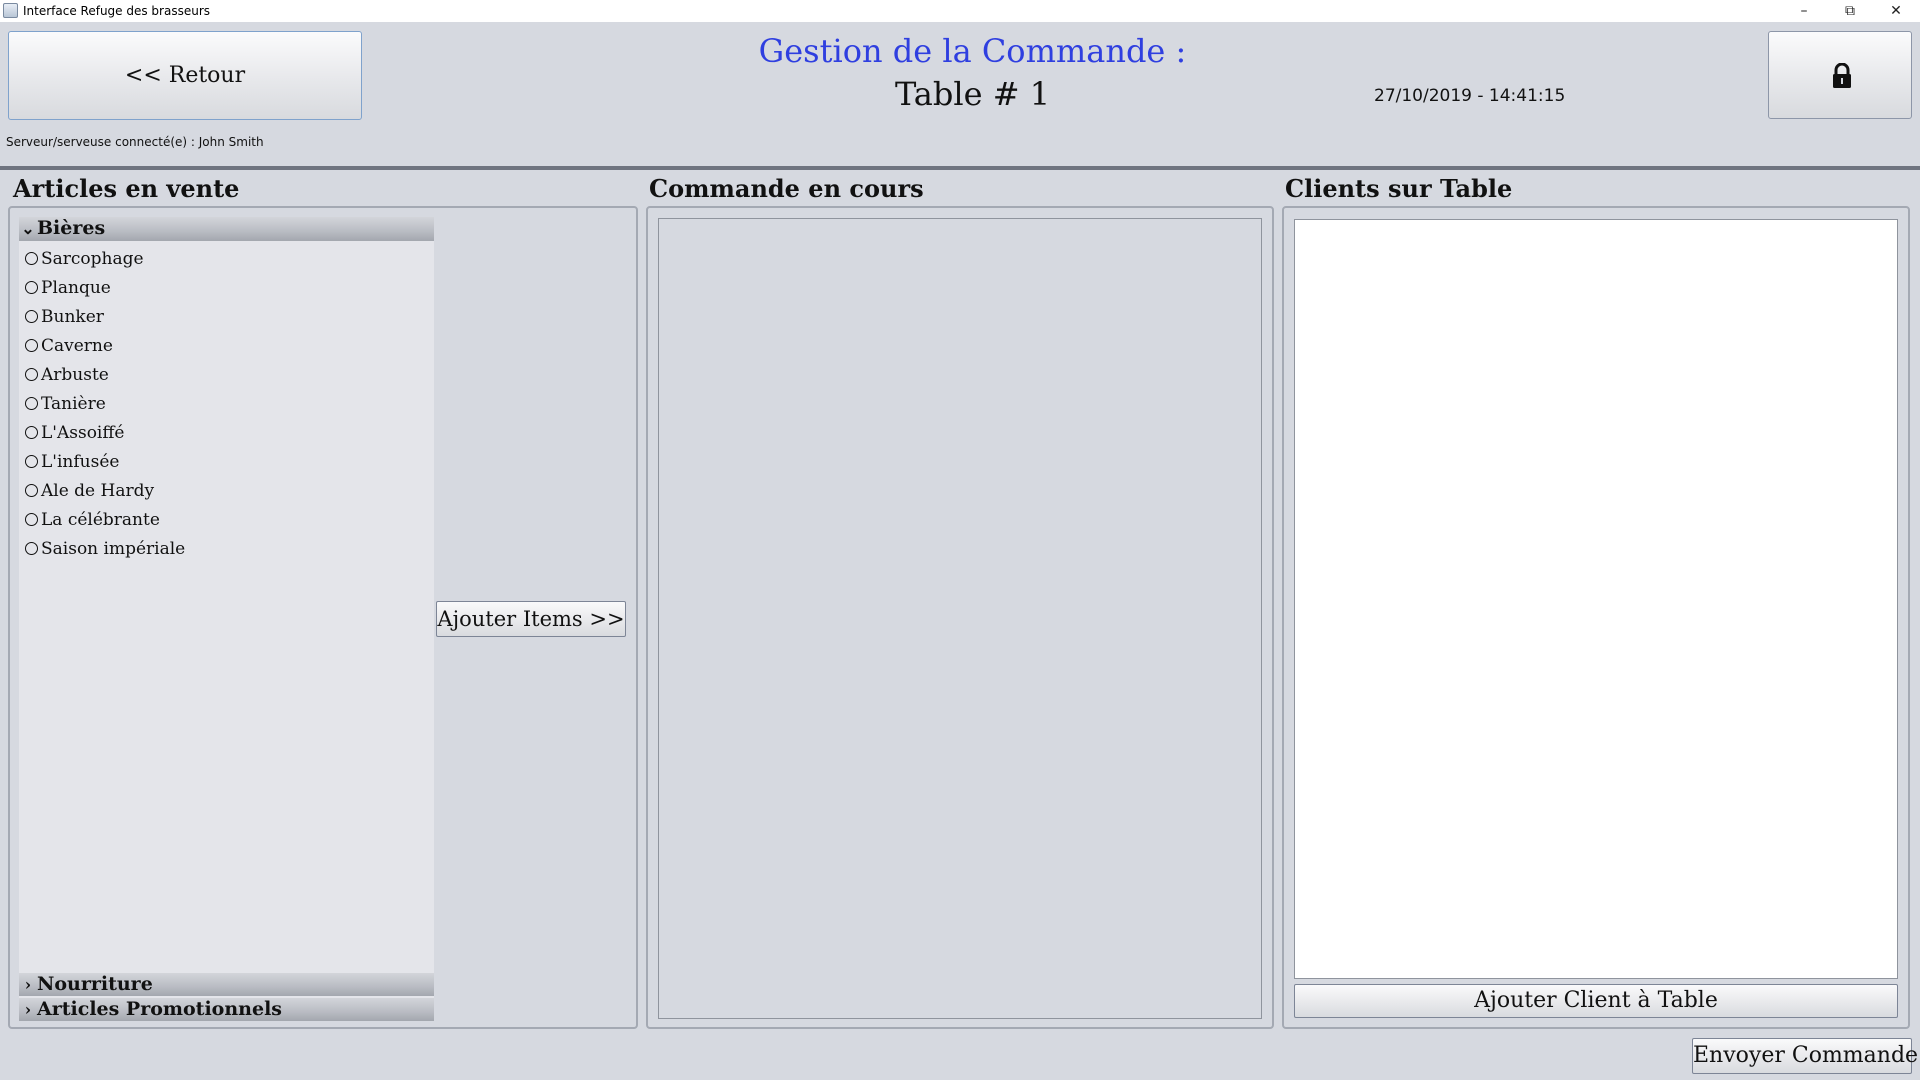 The image size is (1920, 1080). I want to click on chevron-down-icon: ⌄, so click(28, 228).